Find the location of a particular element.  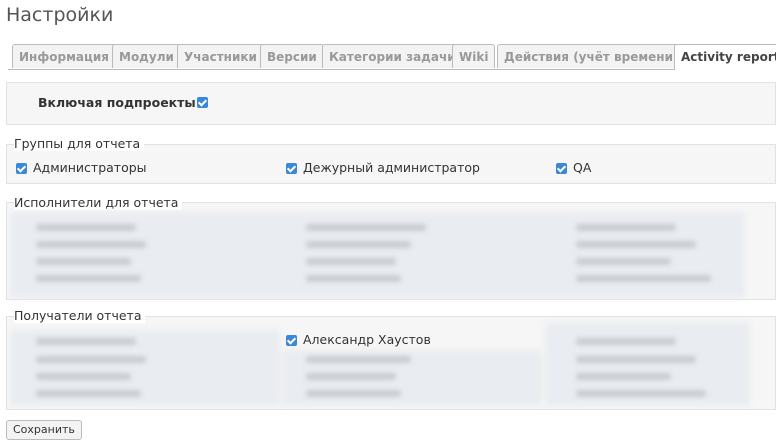

include-subprojects-checkbox is located at coordinates (202, 102).